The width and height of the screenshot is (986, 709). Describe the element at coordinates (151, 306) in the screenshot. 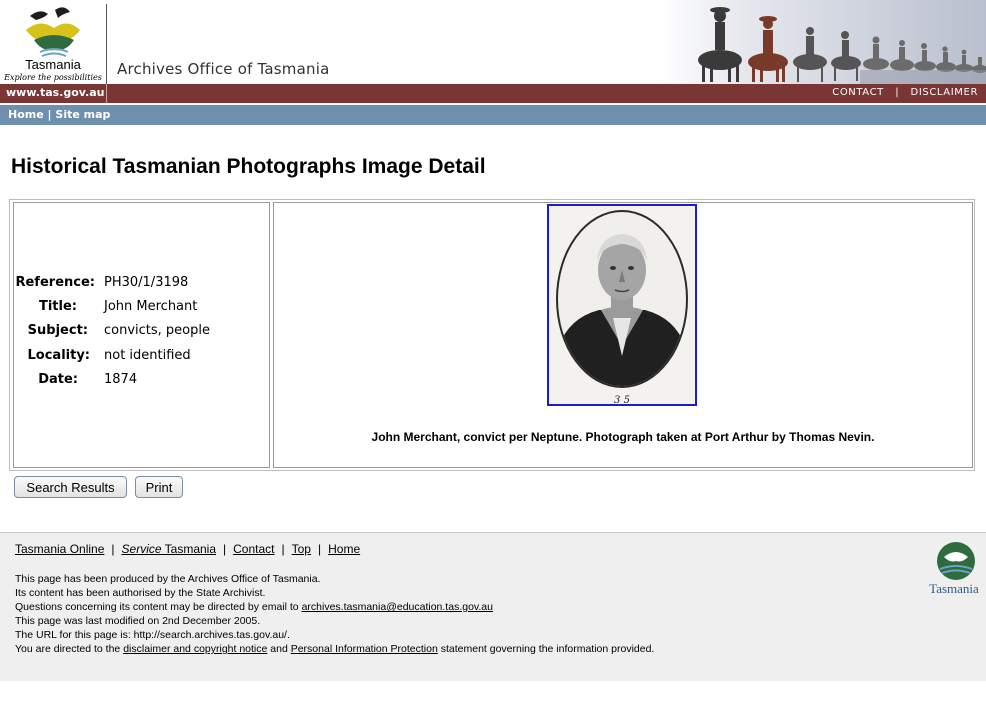

I see `title-value: John Merchant` at that location.